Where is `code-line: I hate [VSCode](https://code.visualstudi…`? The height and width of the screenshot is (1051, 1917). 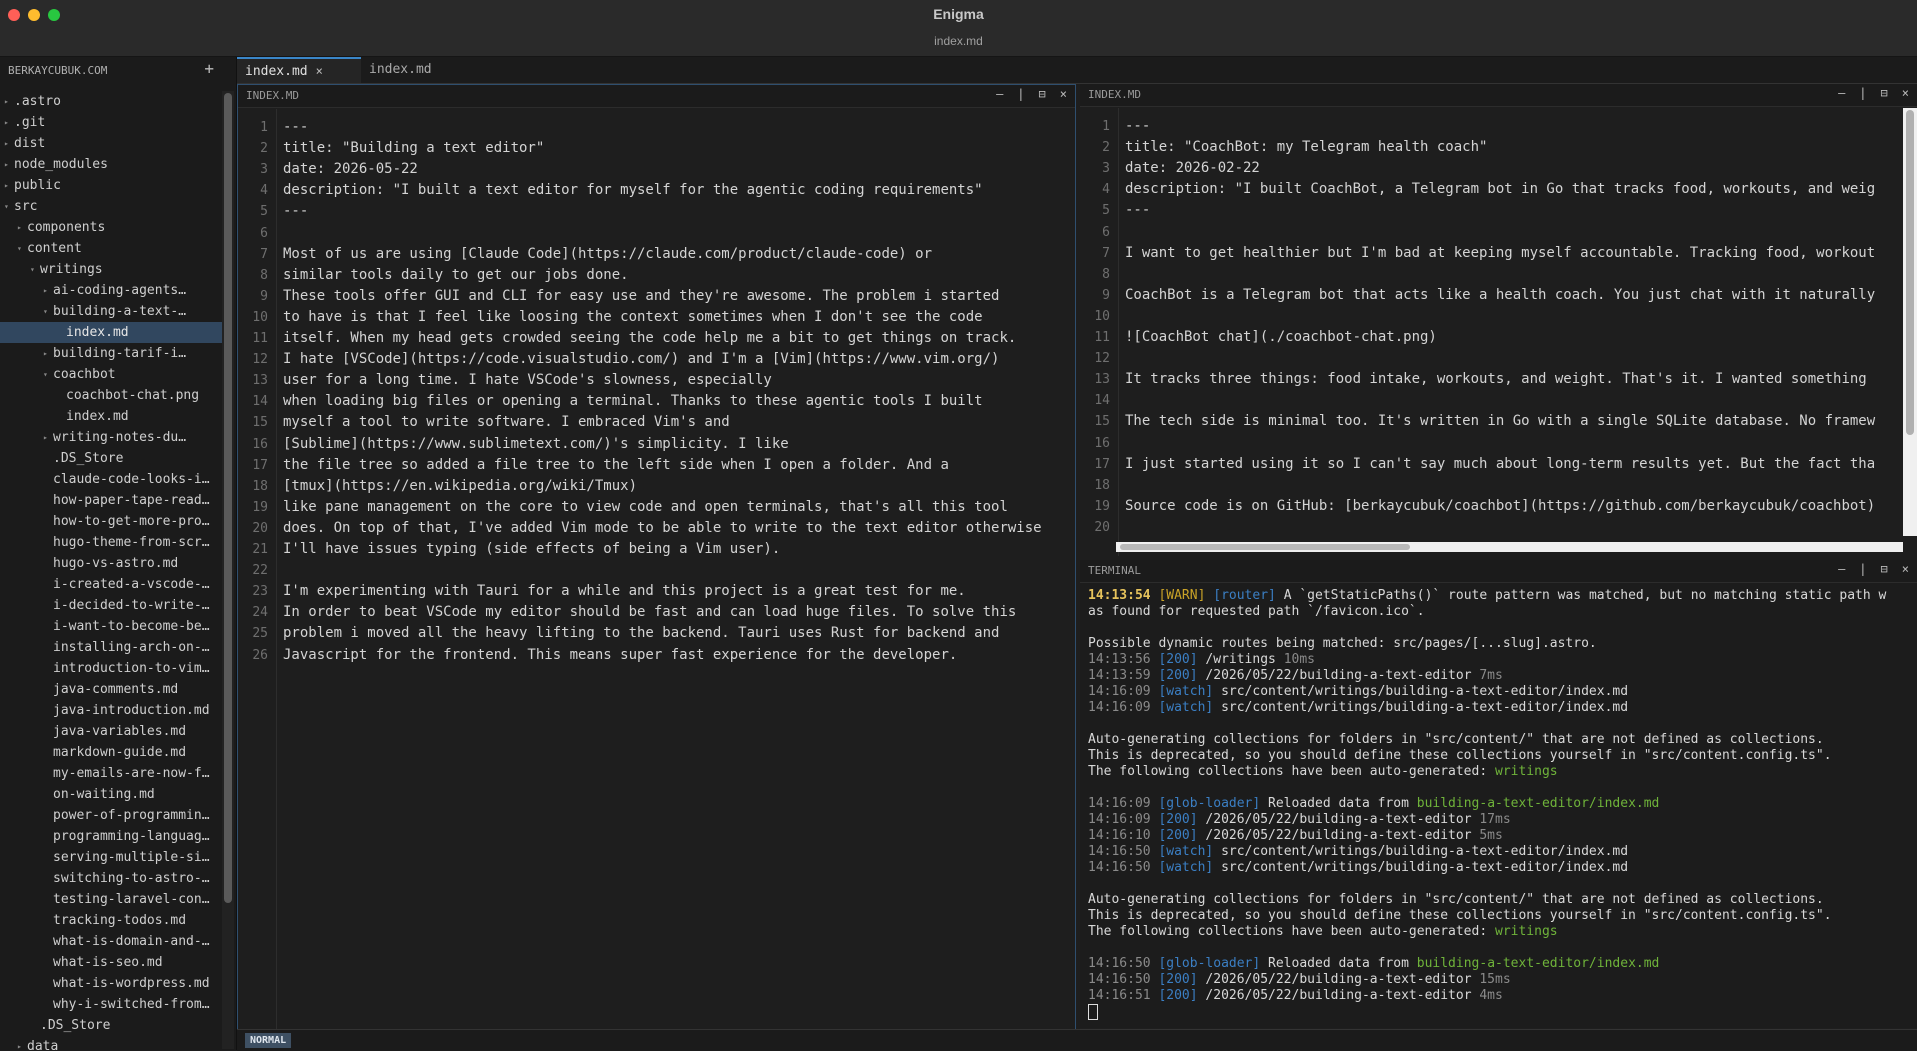
code-line: I hate [VSCode](https://code.visualstudi… is located at coordinates (641, 359).